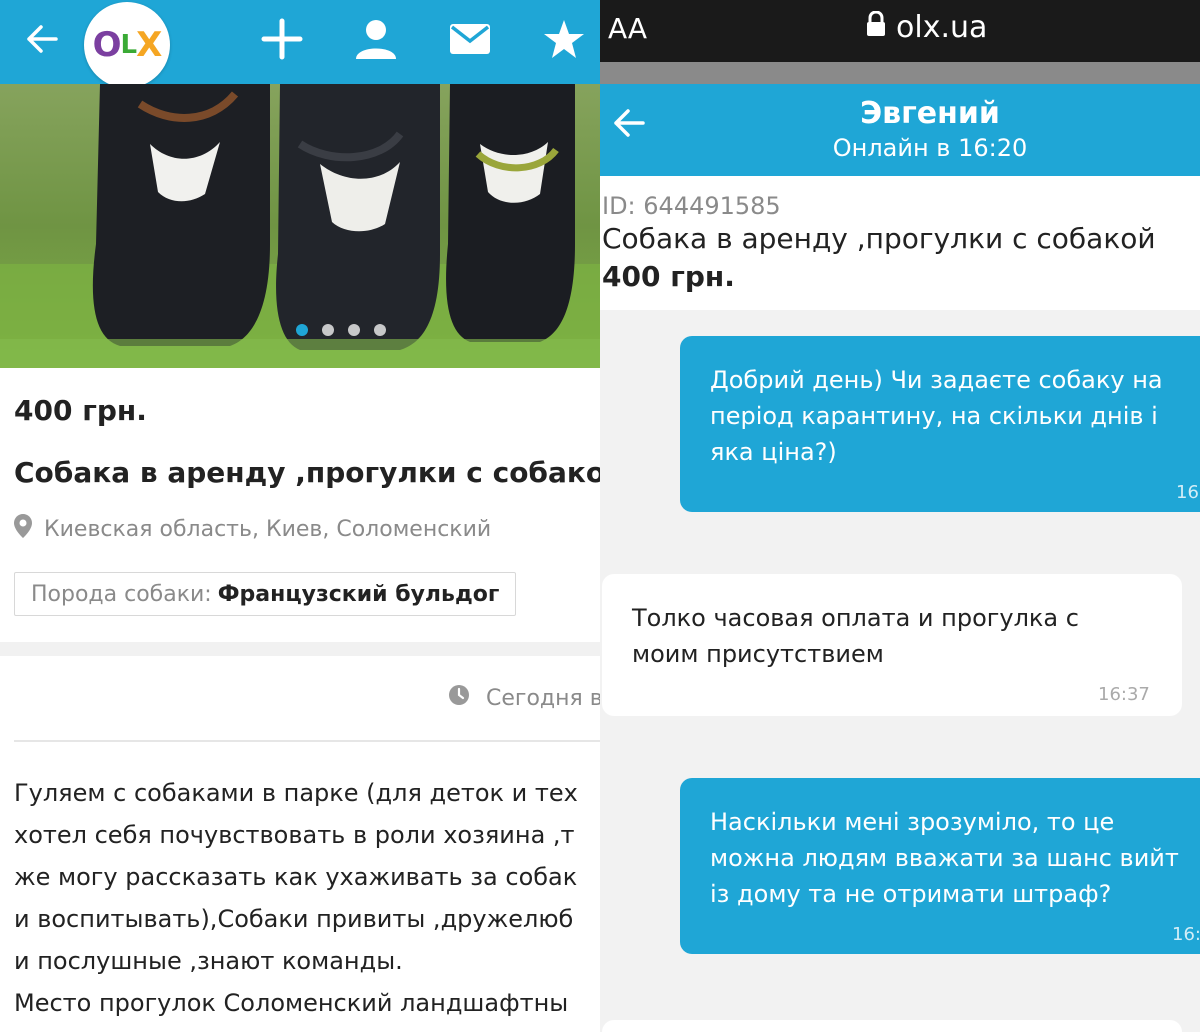  I want to click on user-icon, so click(376, 39).